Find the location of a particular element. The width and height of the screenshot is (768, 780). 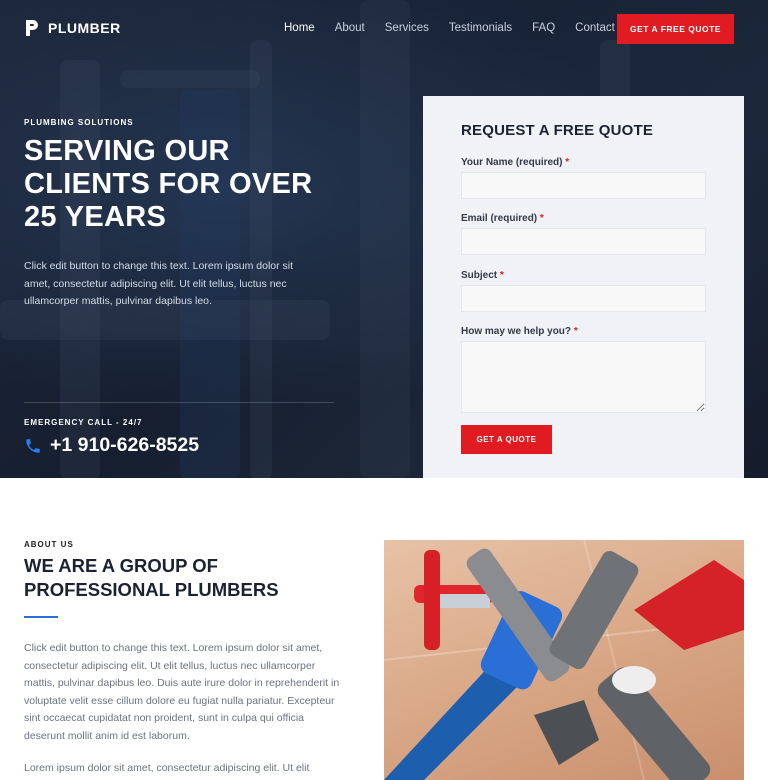

email-label: Email (required) * is located at coordinates (502, 218).